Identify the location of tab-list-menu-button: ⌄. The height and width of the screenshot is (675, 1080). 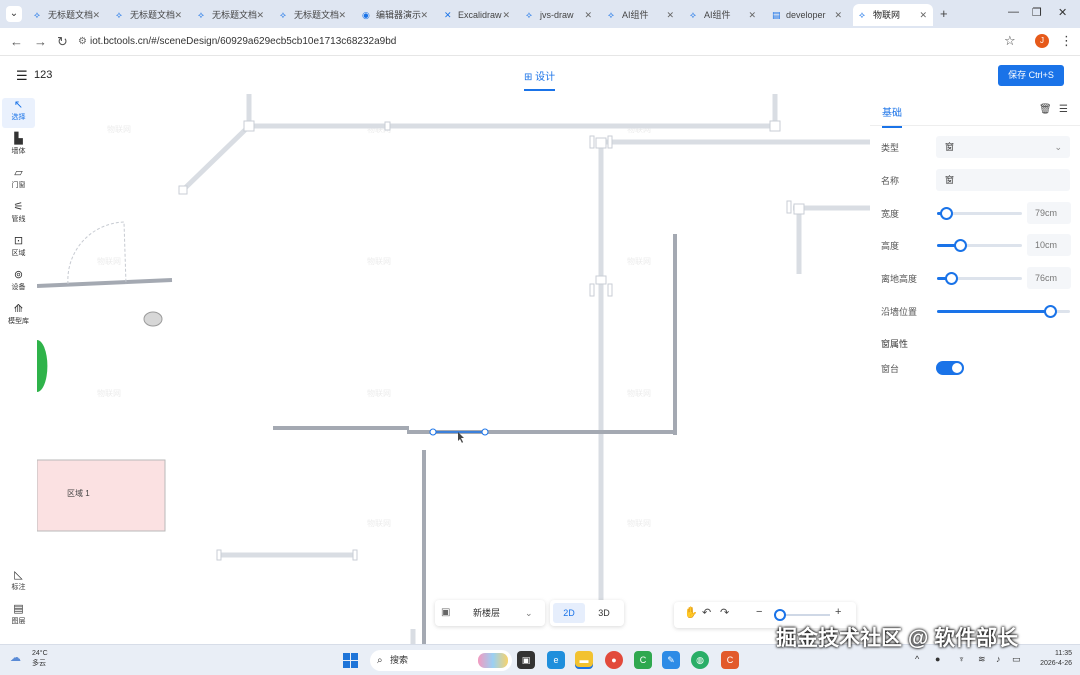
(14, 14).